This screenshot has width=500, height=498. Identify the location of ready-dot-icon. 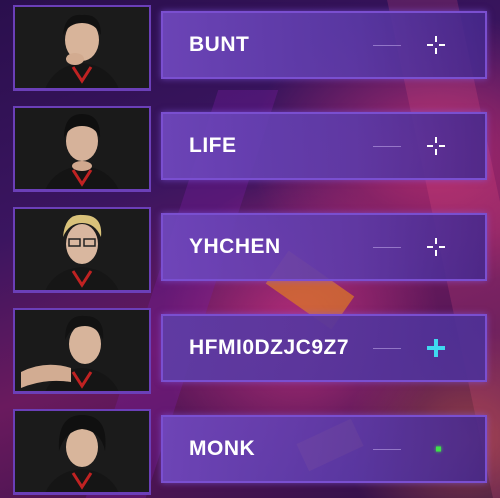
(438, 449).